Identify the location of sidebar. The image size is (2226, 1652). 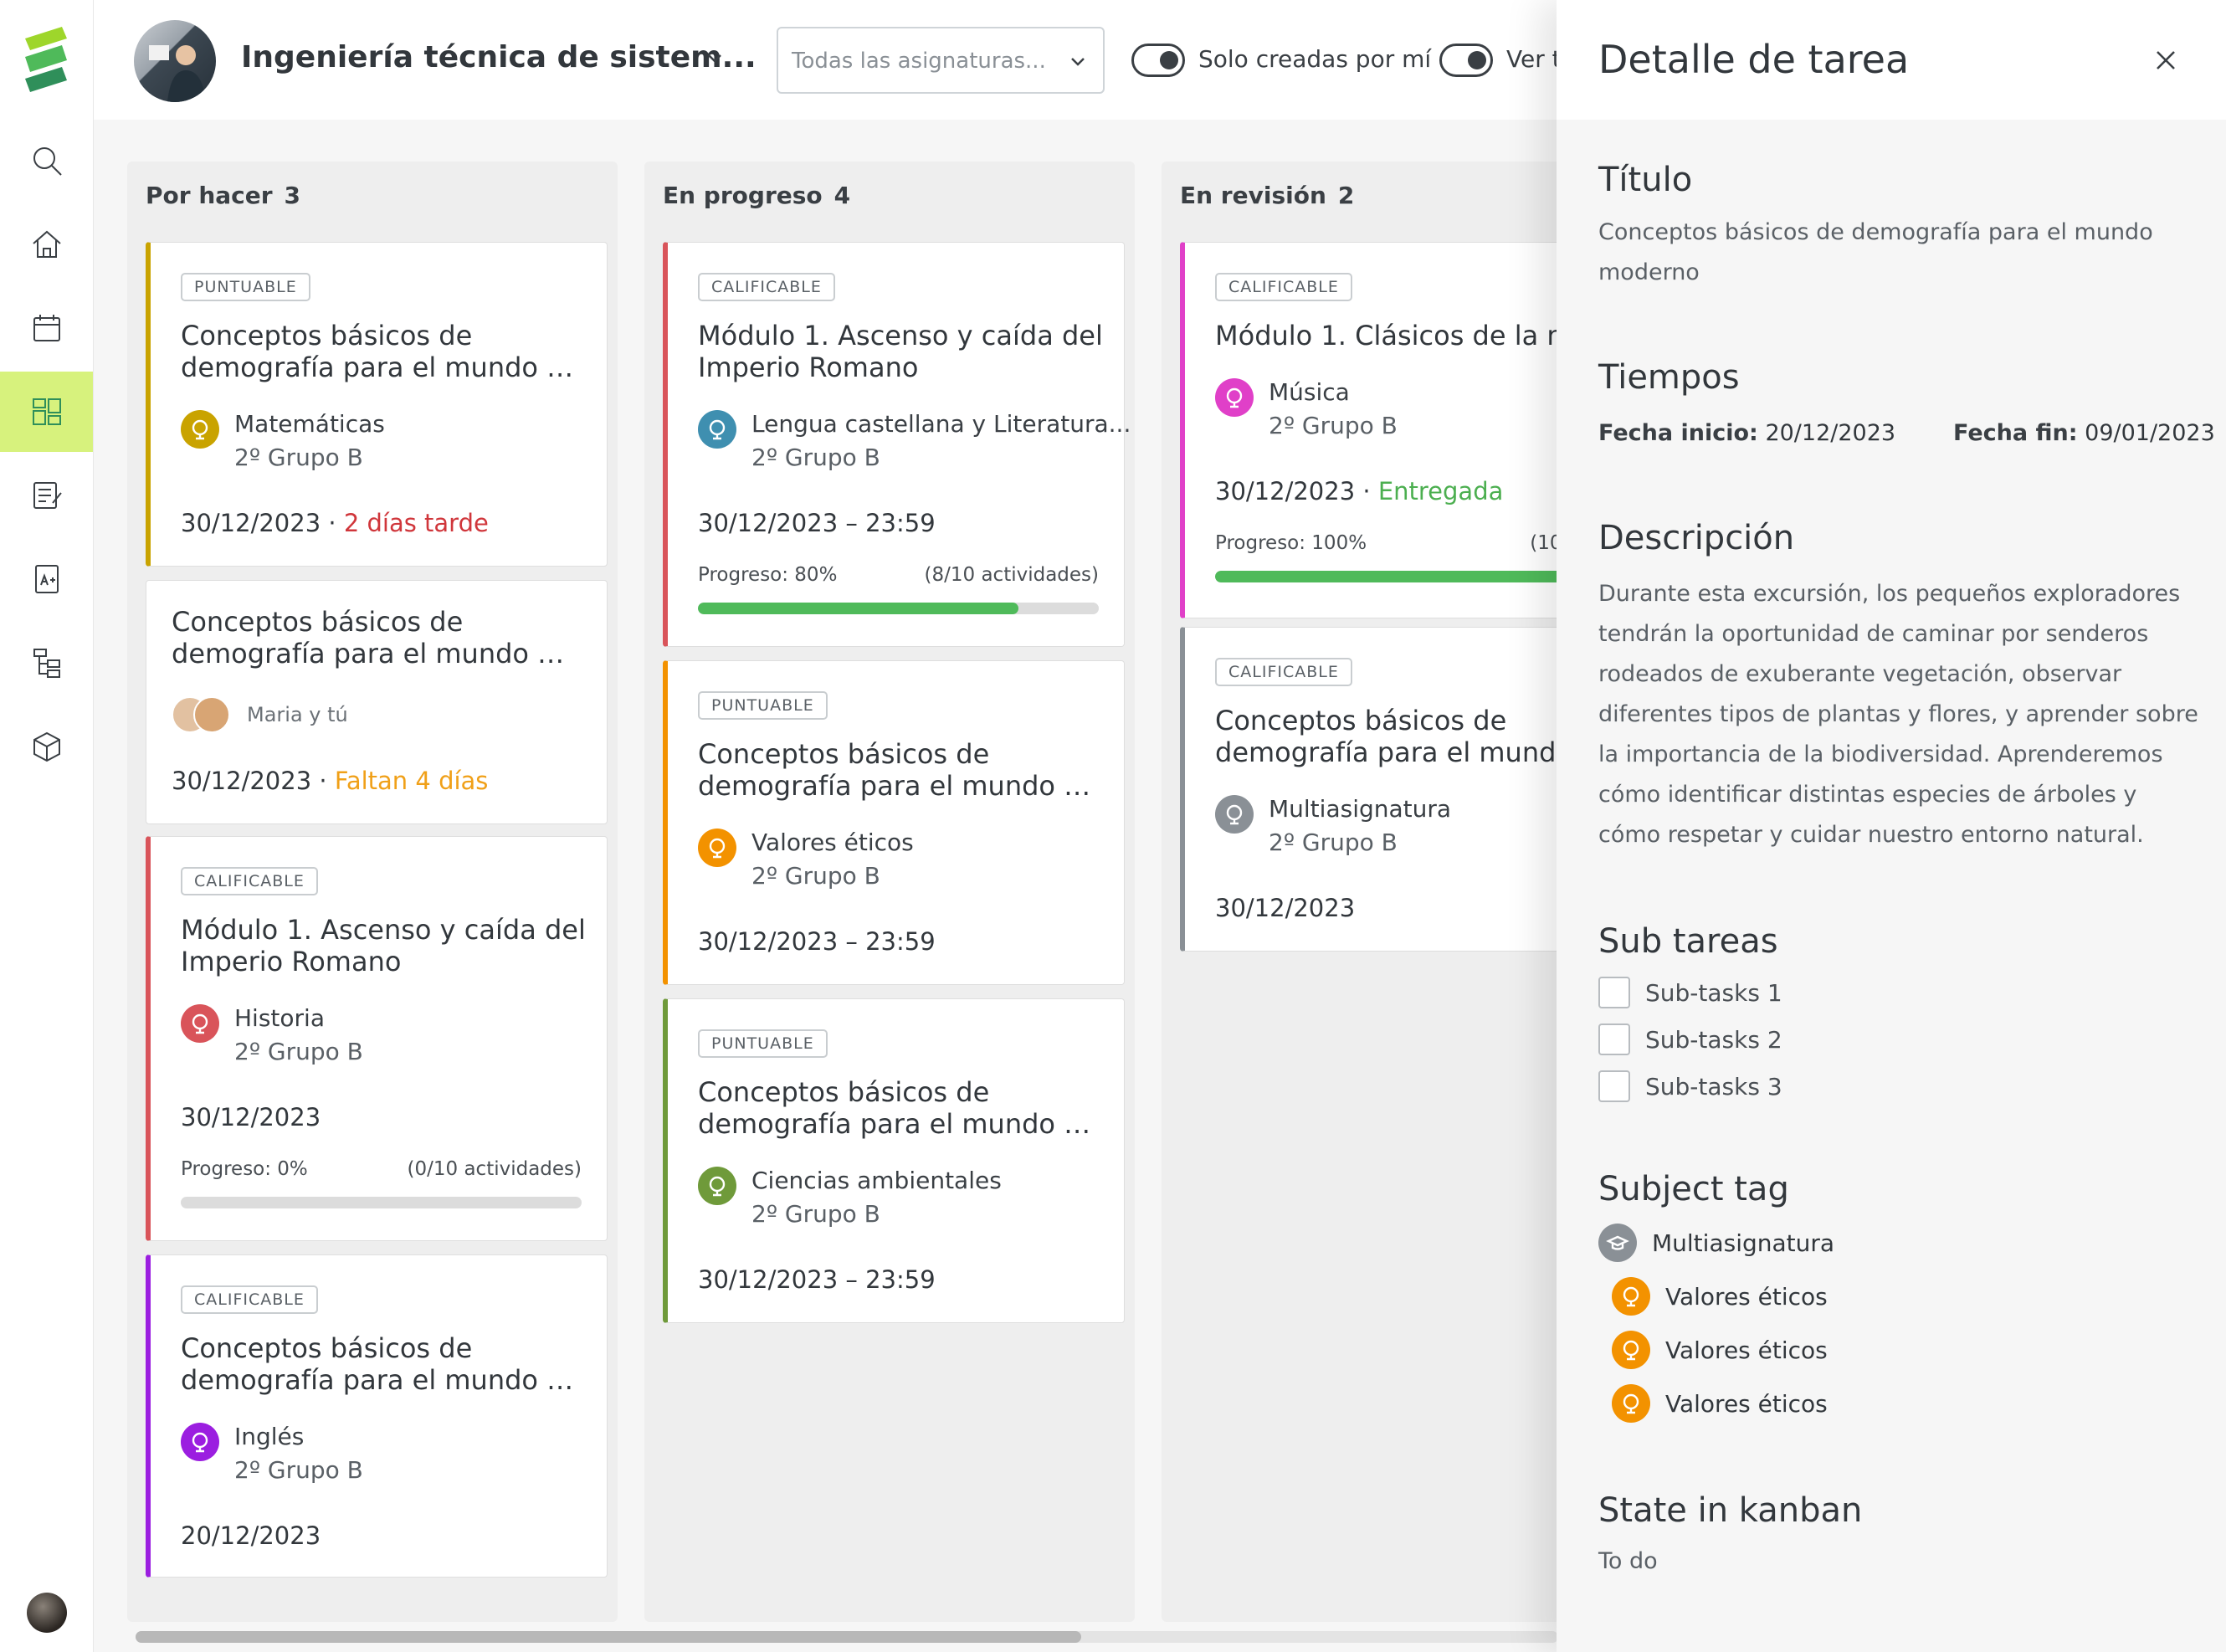
(47, 826).